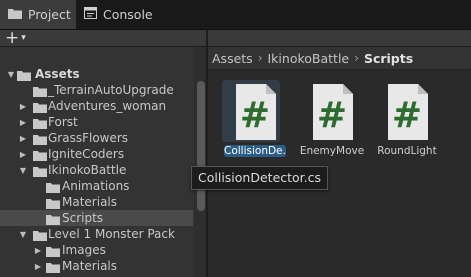 This screenshot has width=471, height=277. Describe the element at coordinates (12, 37) in the screenshot. I see `plus-icon: +` at that location.